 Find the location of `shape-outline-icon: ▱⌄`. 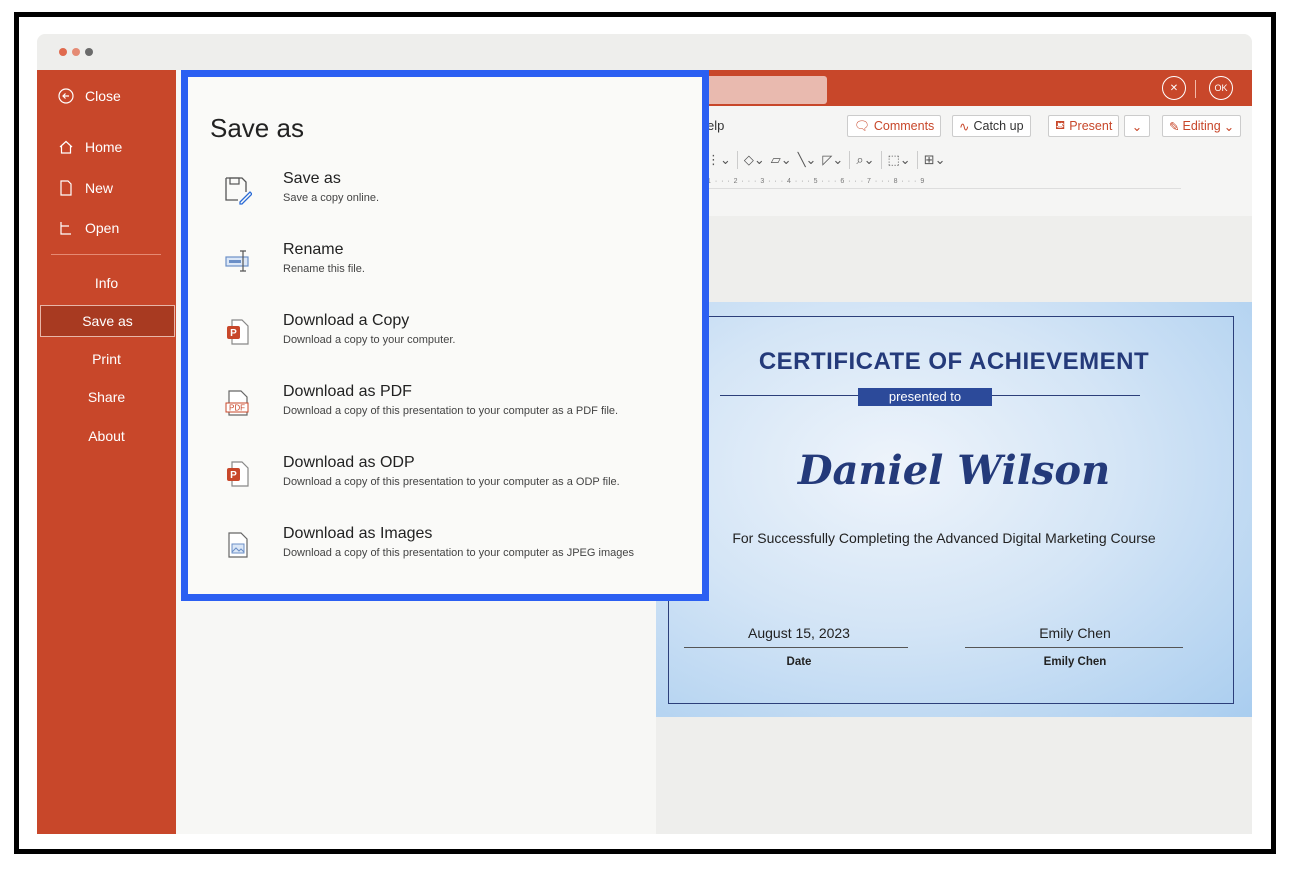

shape-outline-icon: ▱⌄ is located at coordinates (781, 160).